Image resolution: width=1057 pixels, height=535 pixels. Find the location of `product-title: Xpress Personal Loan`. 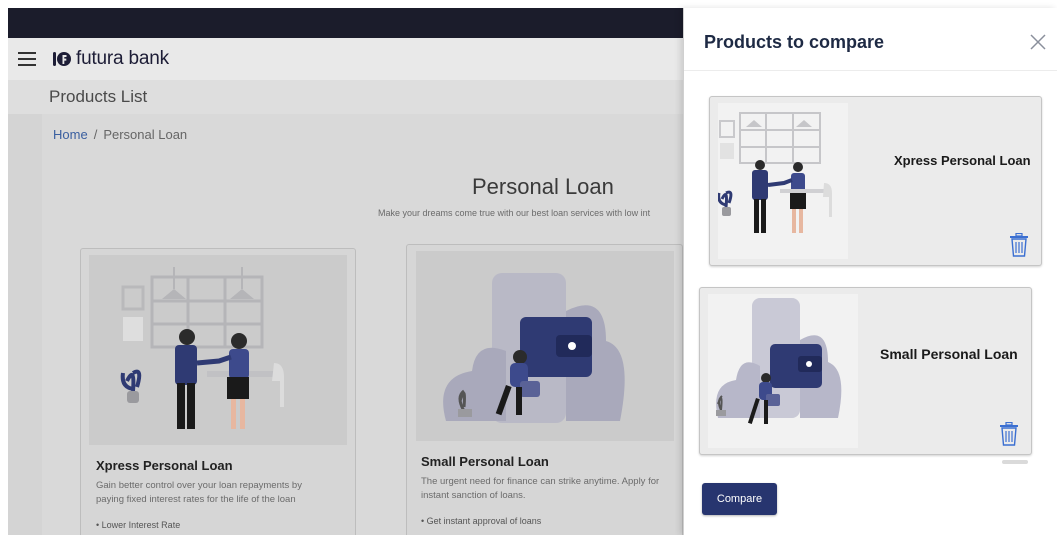

product-title: Xpress Personal Loan is located at coordinates (164, 465).